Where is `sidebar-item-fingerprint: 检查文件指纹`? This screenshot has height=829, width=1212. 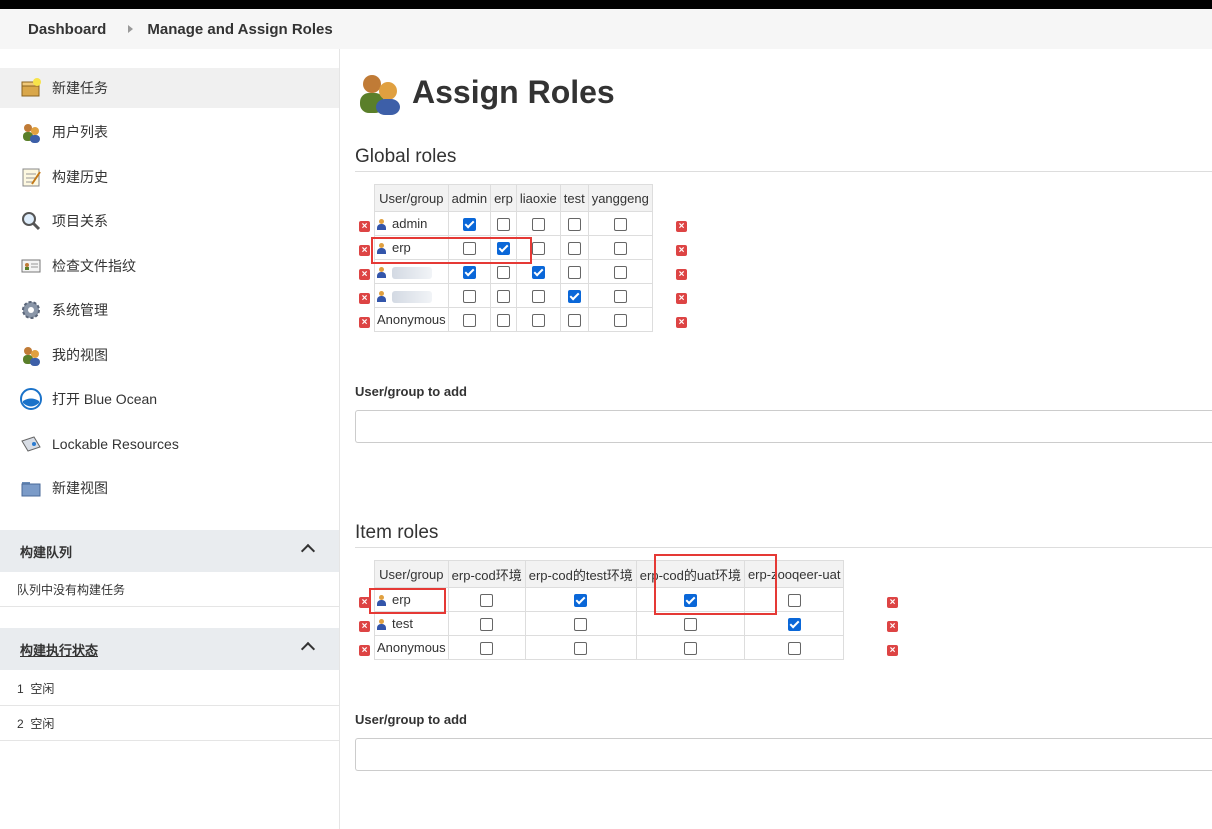
sidebar-item-fingerprint: 检查文件指纹 is located at coordinates (169, 266).